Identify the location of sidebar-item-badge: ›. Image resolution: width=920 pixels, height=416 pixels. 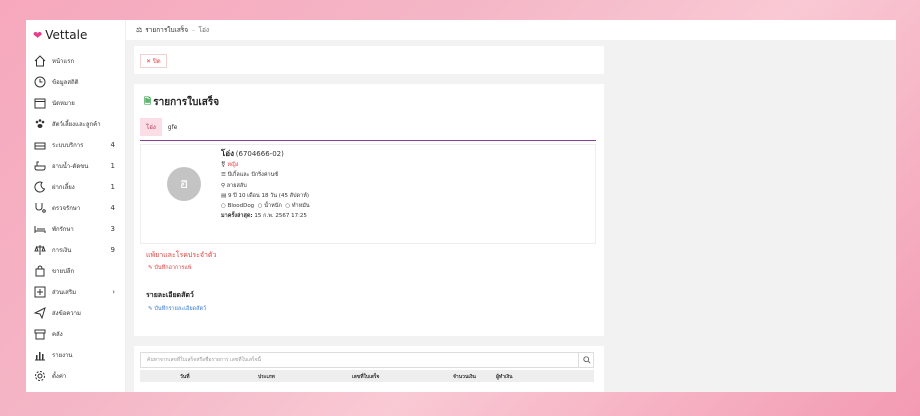
(113, 291).